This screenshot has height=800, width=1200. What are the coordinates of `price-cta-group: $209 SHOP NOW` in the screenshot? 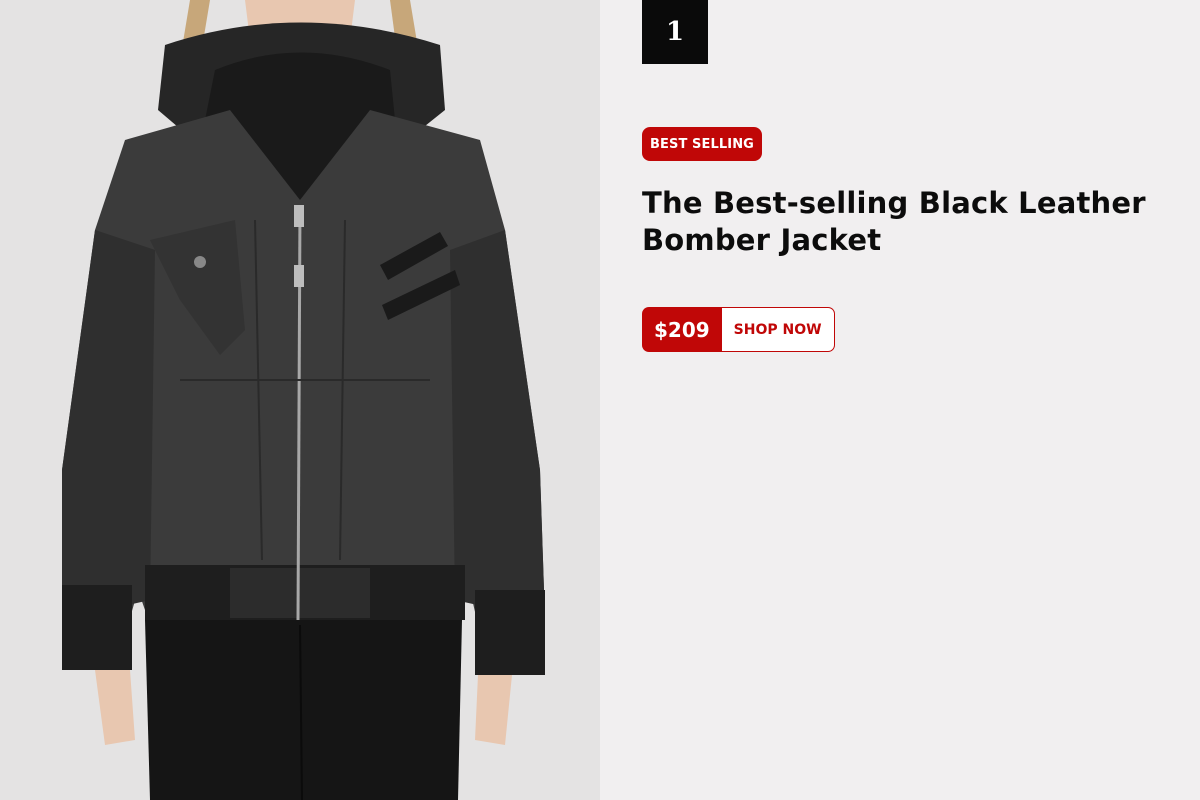 It's located at (738, 329).